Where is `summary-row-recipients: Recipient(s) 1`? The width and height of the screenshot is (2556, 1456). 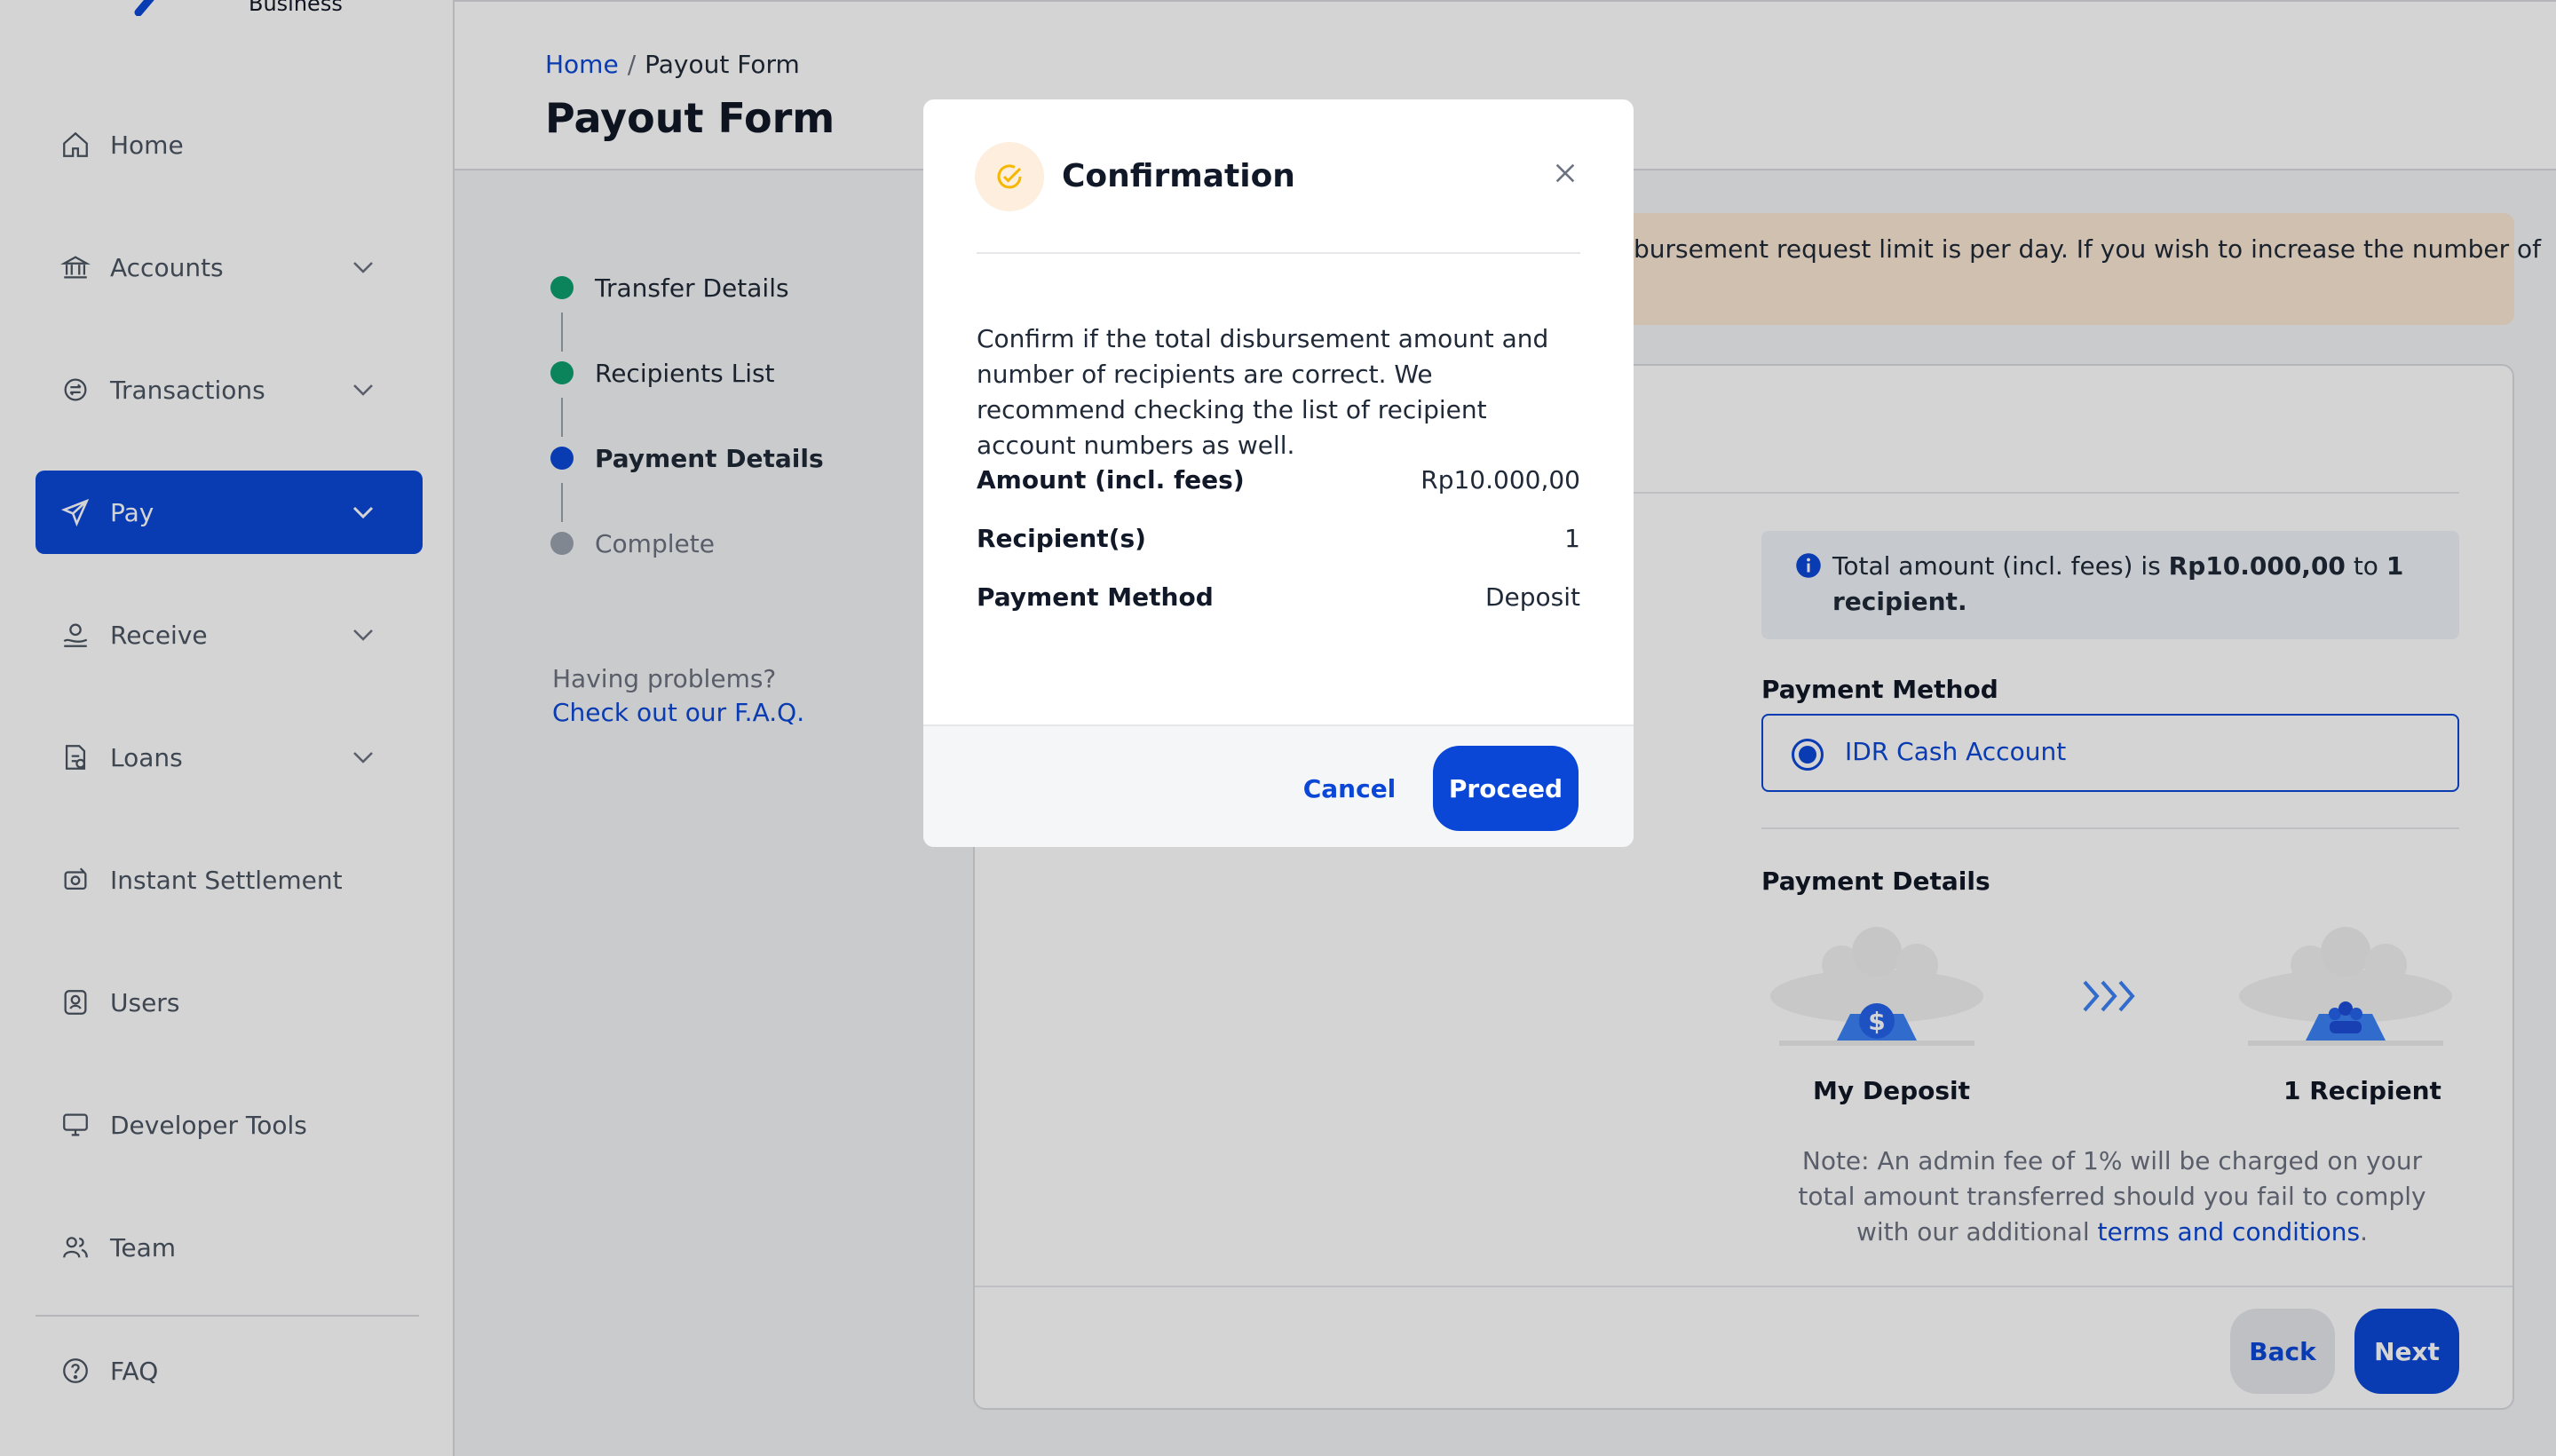
summary-row-recipients: Recipient(s) 1 is located at coordinates (1278, 541).